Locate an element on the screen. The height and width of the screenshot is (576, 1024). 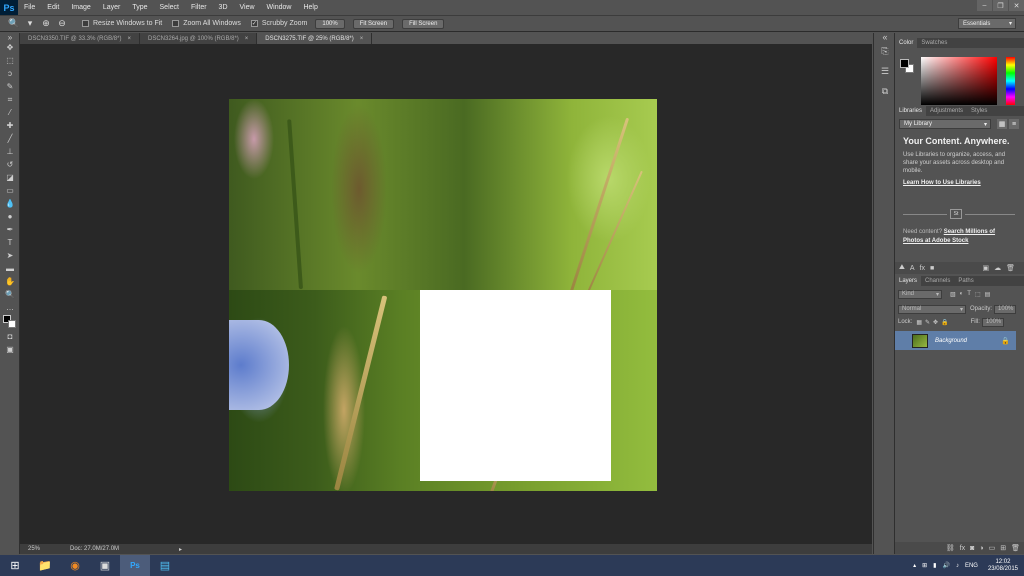
scrubby-zoom-checkbox: ✓ Scrubby Zoom is located at coordinates (278, 23).